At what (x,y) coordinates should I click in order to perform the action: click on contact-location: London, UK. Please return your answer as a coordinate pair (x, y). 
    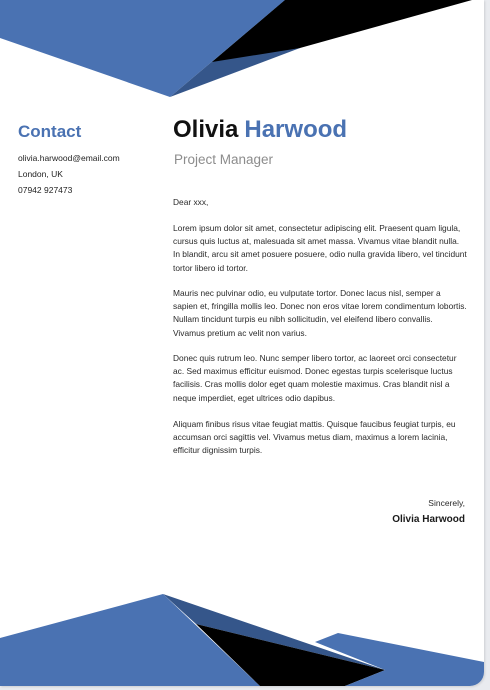
    Looking at the image, I should click on (40, 174).